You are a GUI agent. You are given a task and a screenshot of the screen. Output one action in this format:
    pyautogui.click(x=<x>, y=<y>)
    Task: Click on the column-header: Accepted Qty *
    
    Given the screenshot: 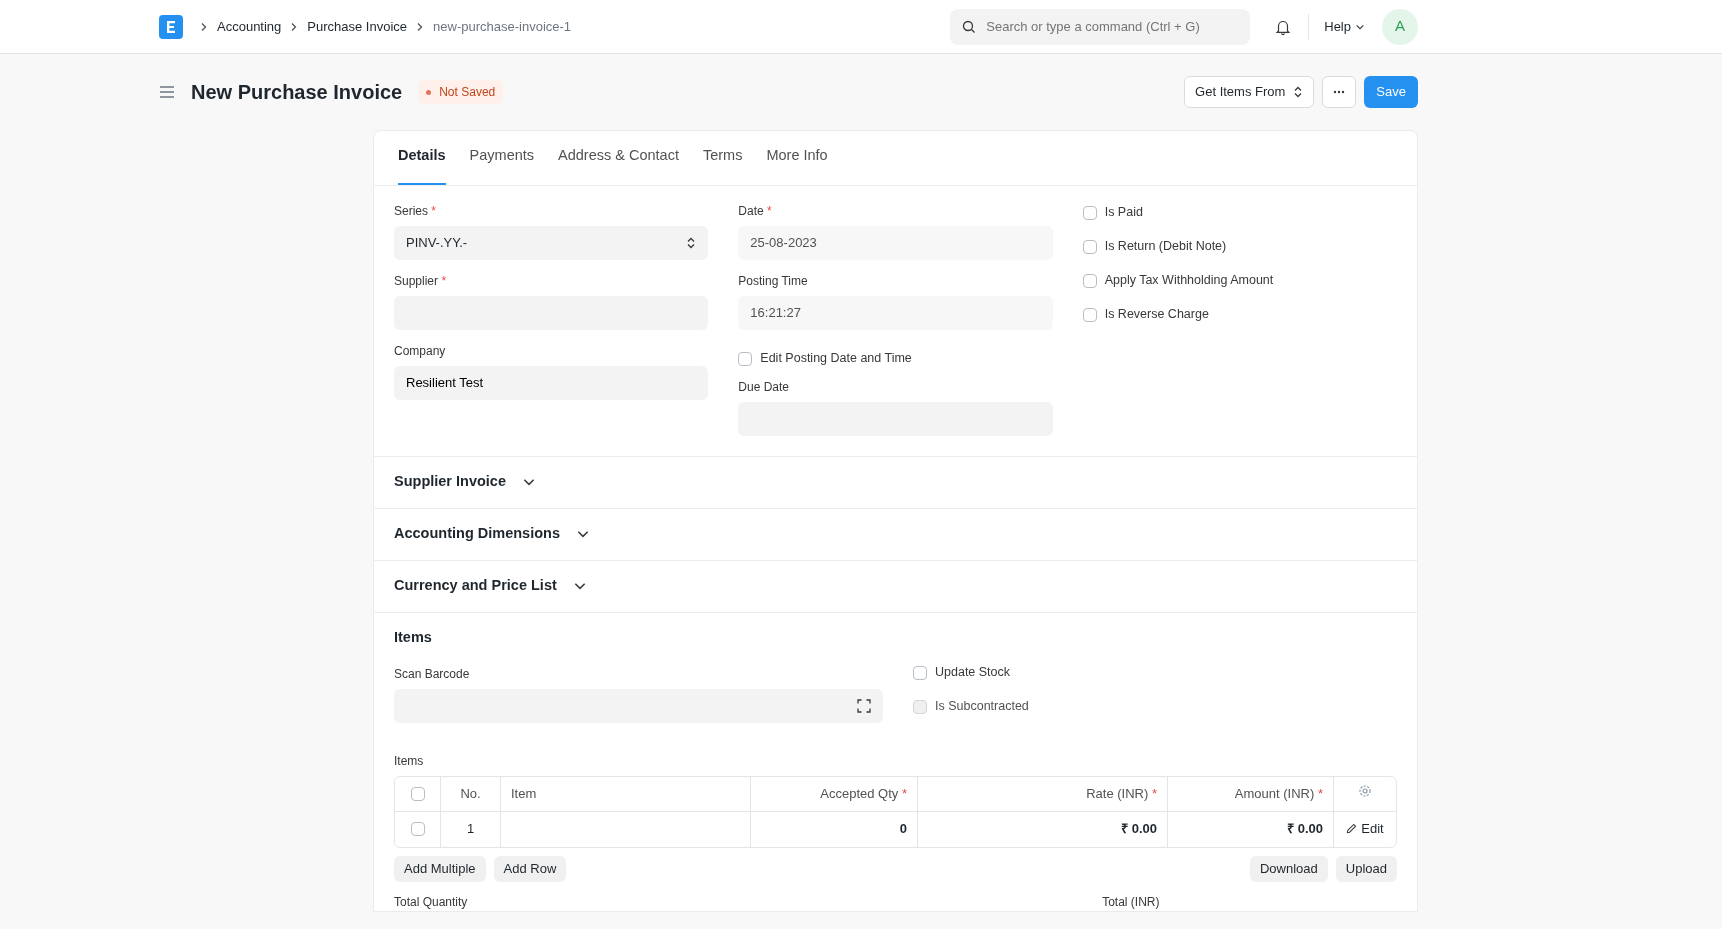 What is the action you would take?
    pyautogui.click(x=834, y=794)
    